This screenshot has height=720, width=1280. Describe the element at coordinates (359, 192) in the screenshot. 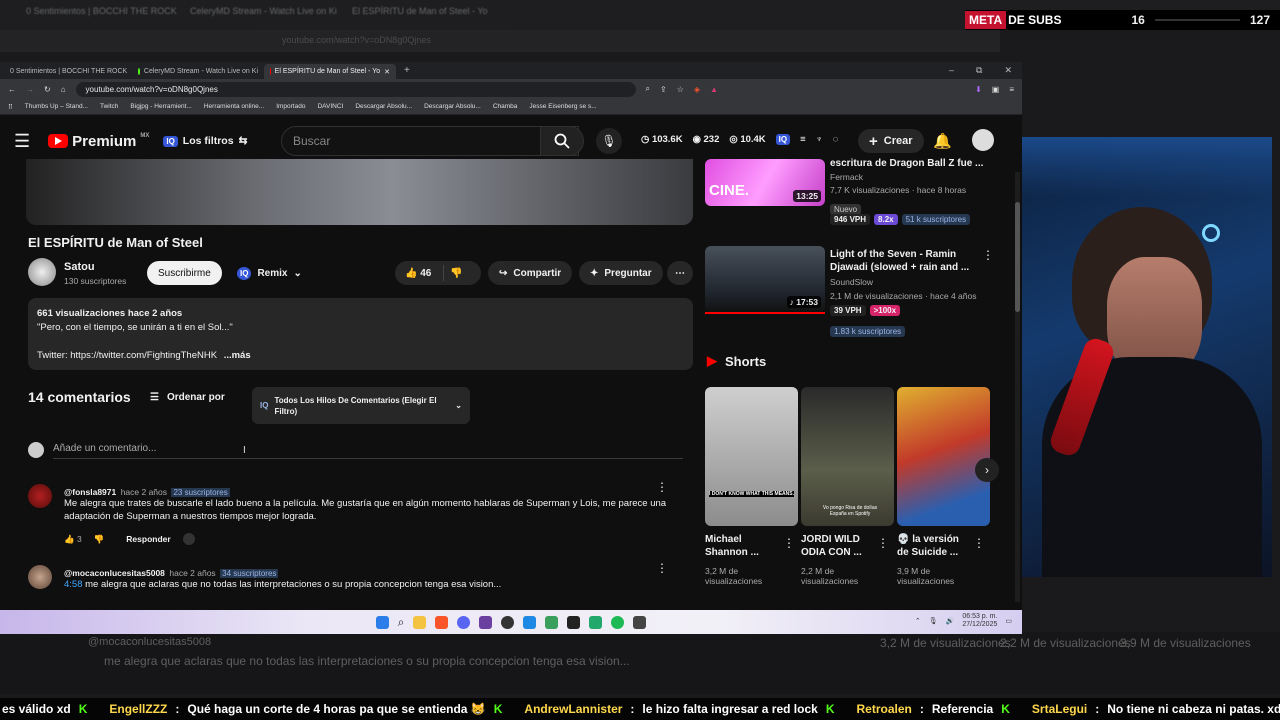

I see `video-player` at that location.